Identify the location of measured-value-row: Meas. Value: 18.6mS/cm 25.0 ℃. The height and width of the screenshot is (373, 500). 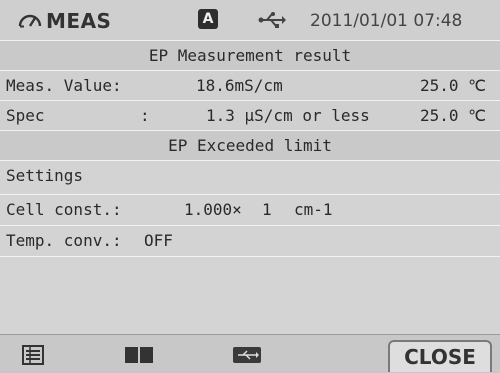
(250, 85).